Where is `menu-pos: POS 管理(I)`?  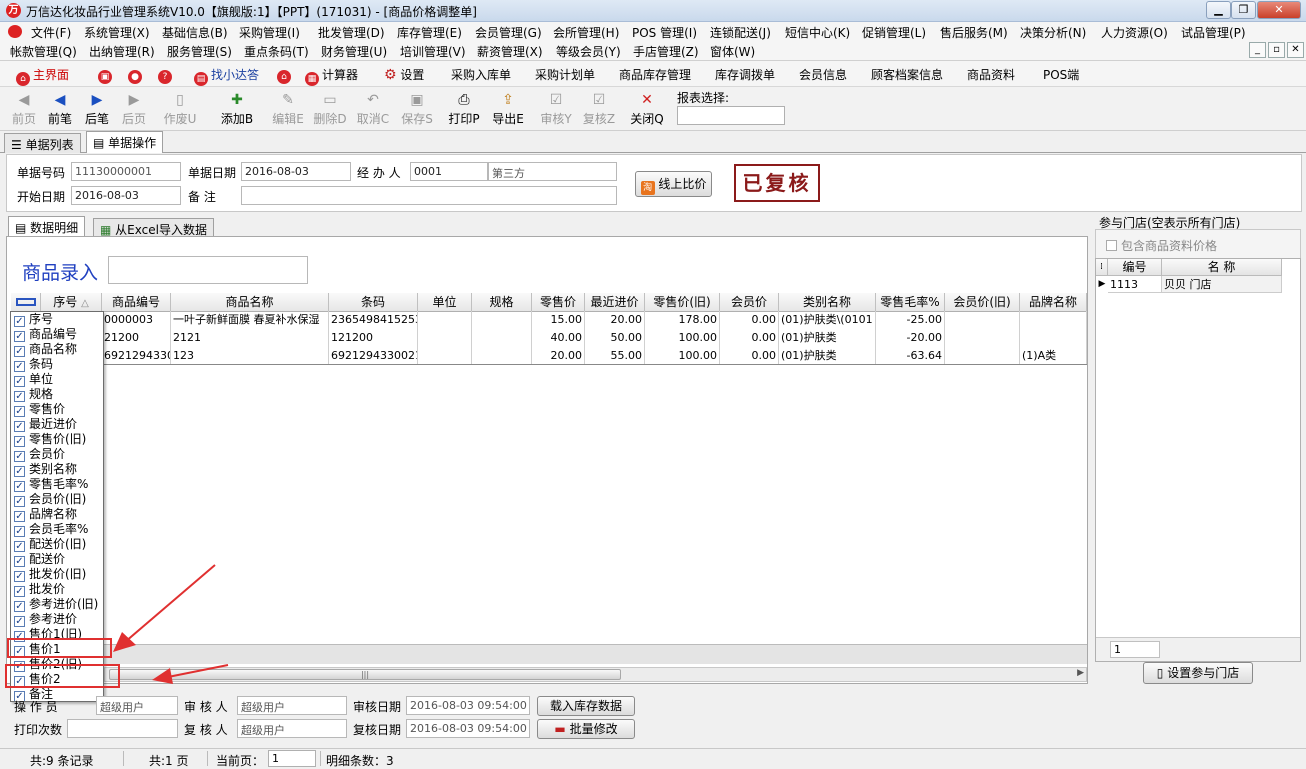
menu-pos: POS 管理(I) is located at coordinates (664, 32).